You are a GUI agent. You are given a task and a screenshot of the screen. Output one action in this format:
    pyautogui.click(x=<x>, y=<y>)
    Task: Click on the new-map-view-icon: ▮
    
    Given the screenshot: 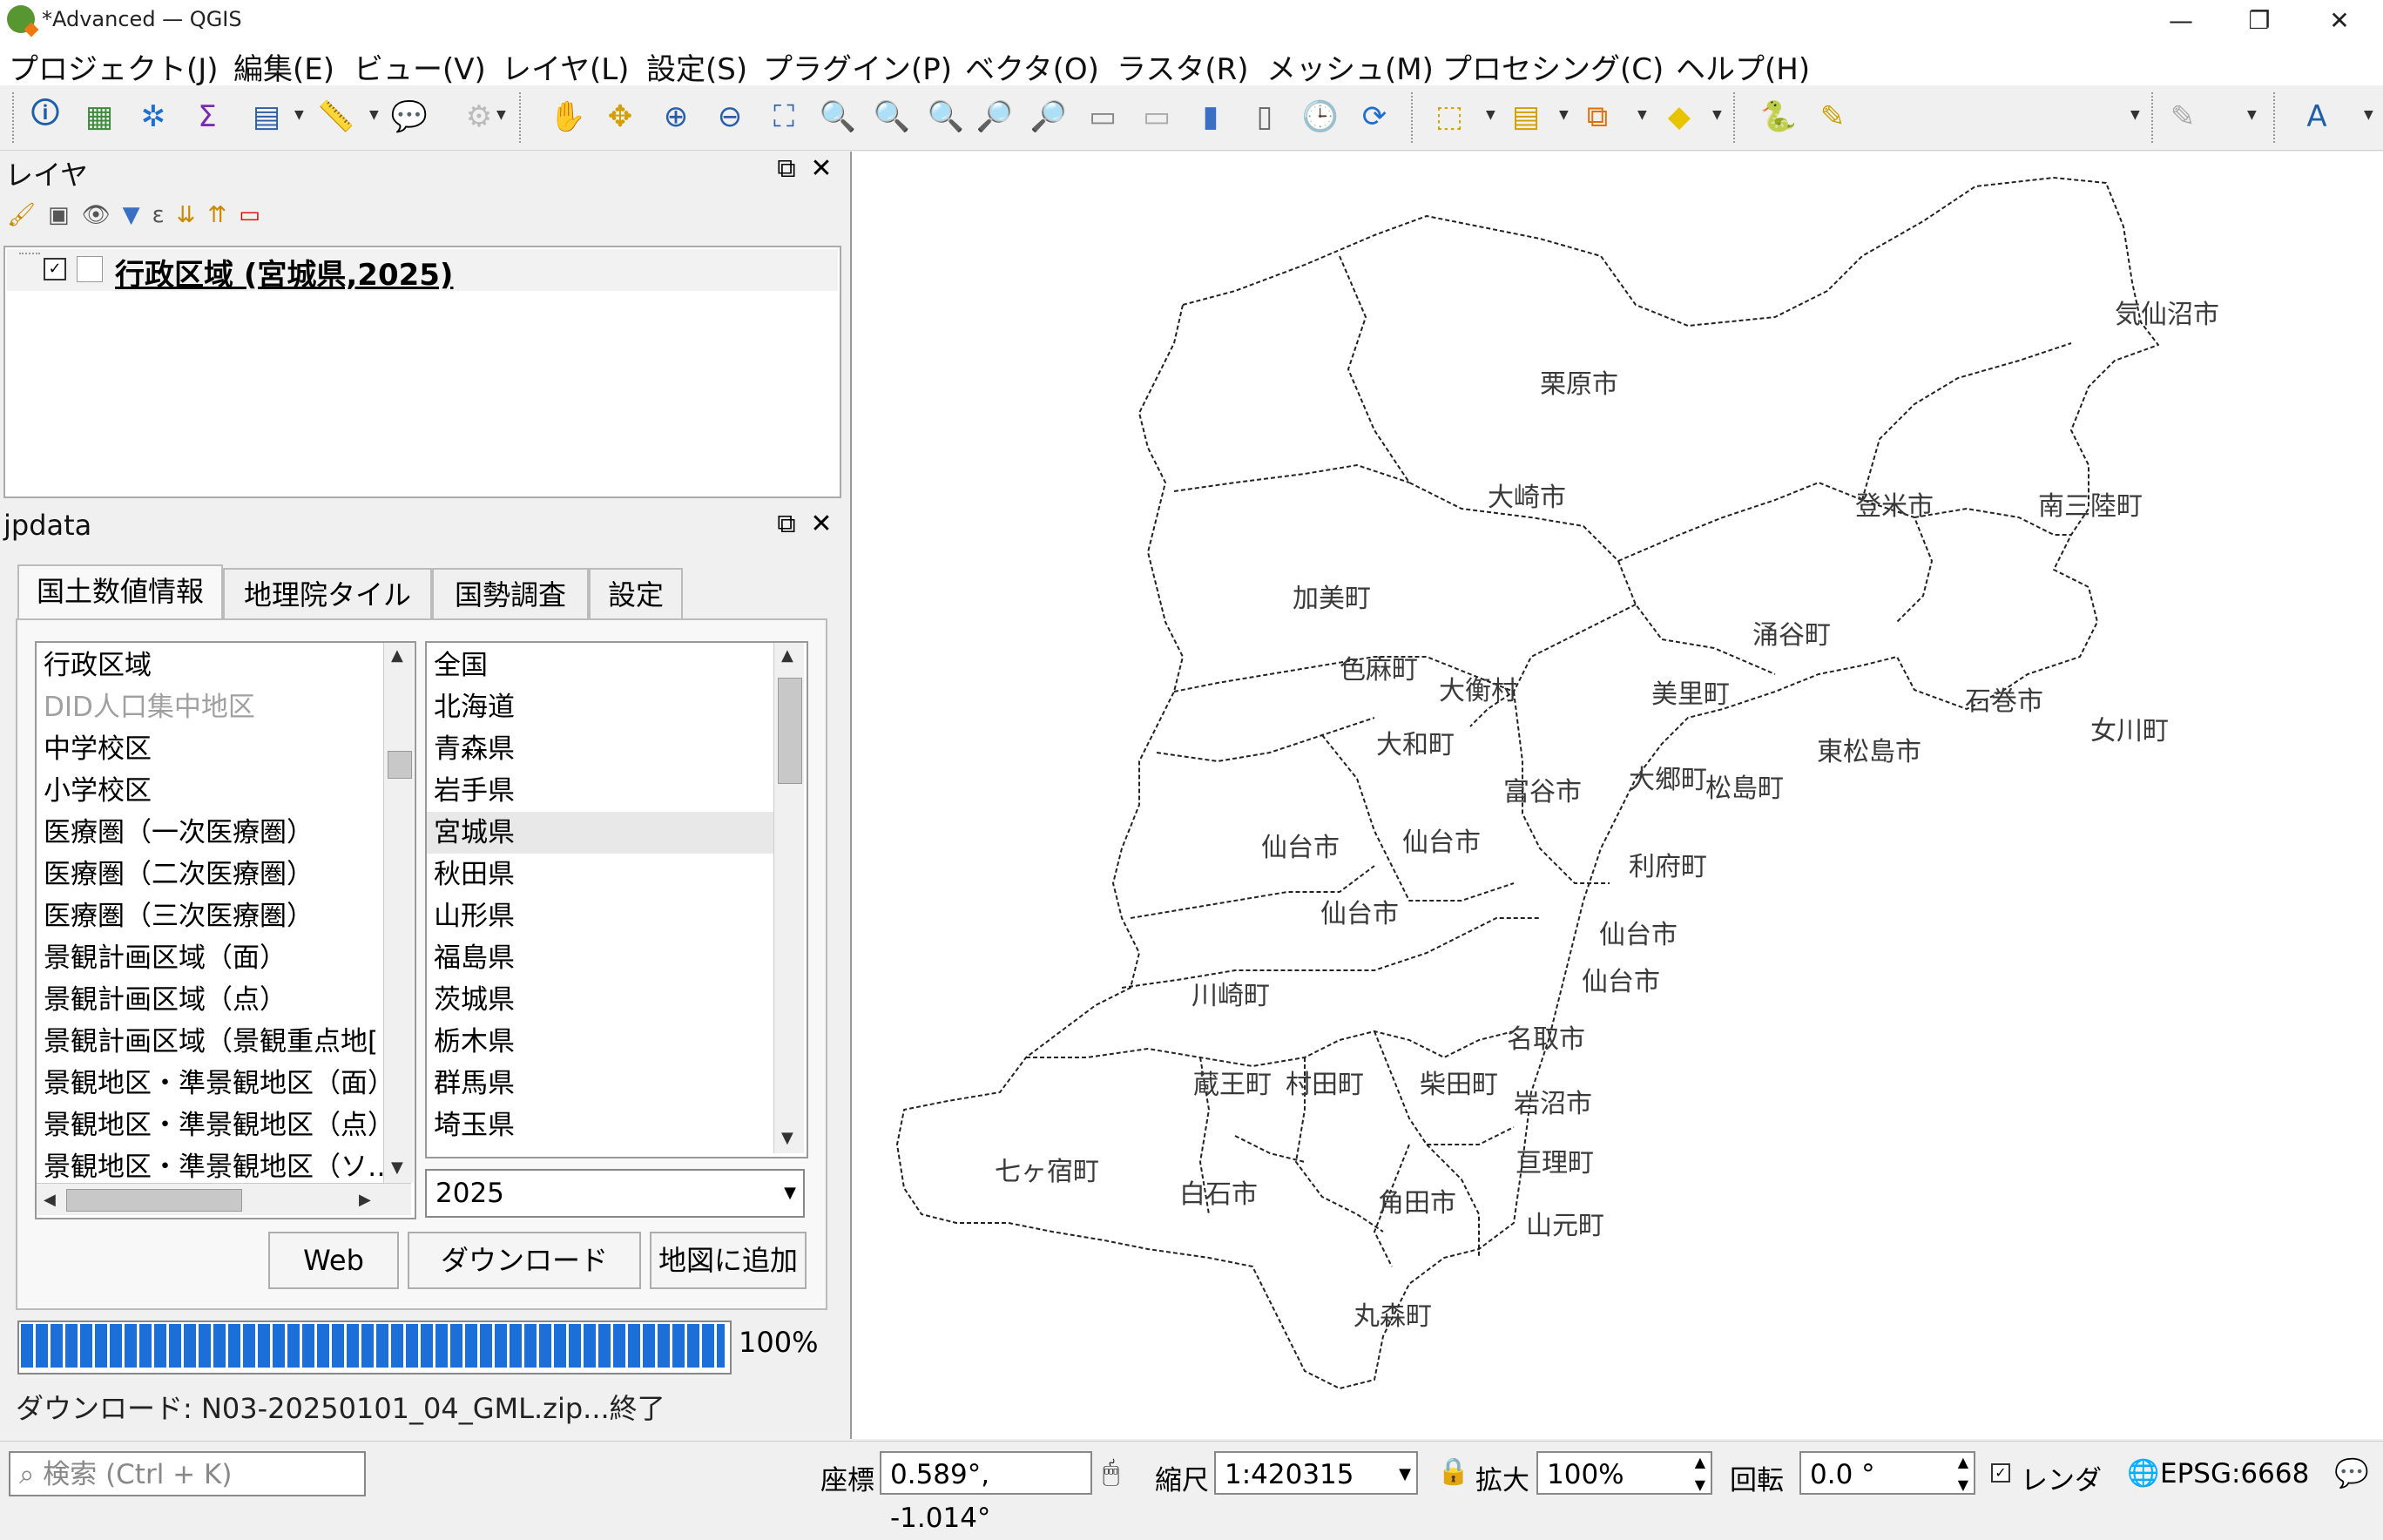 What is the action you would take?
    pyautogui.click(x=1211, y=117)
    